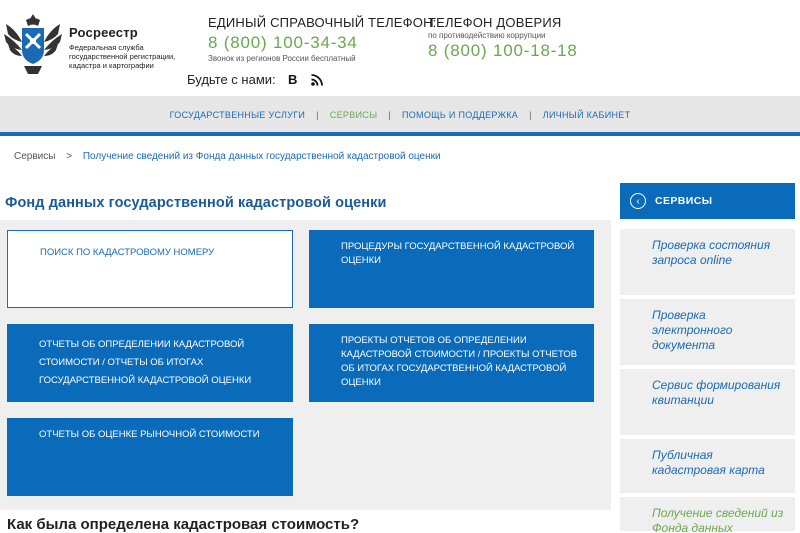  I want to click on trust-phone-note: по противодействию коррупции, so click(487, 35).